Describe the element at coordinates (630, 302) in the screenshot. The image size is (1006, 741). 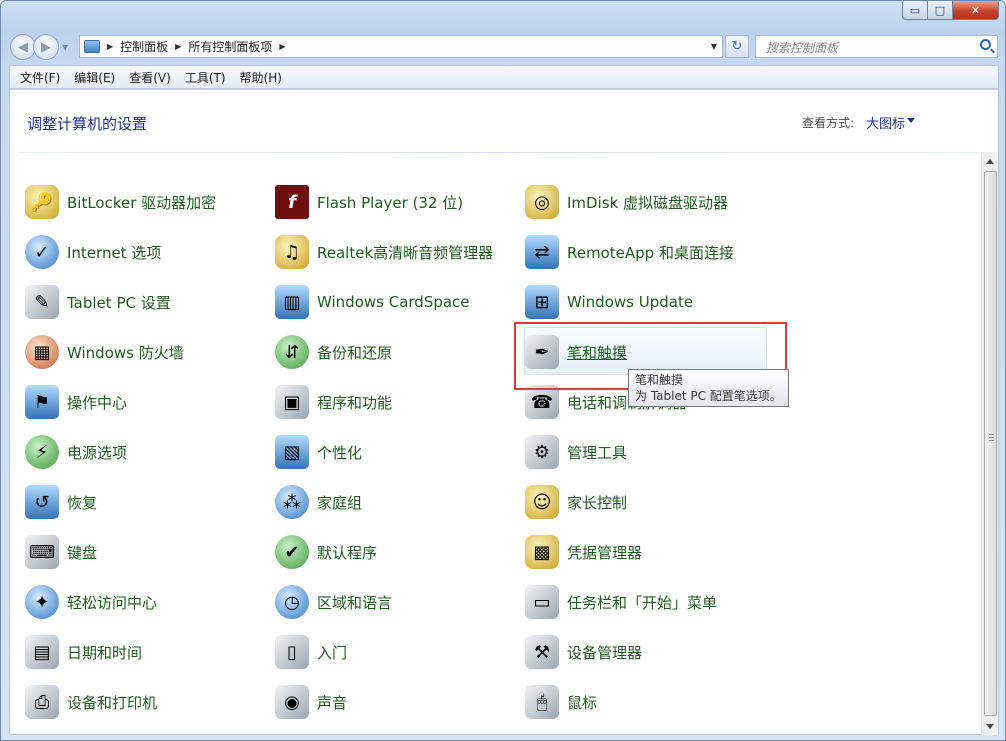
I see `item-label: Windows Update` at that location.